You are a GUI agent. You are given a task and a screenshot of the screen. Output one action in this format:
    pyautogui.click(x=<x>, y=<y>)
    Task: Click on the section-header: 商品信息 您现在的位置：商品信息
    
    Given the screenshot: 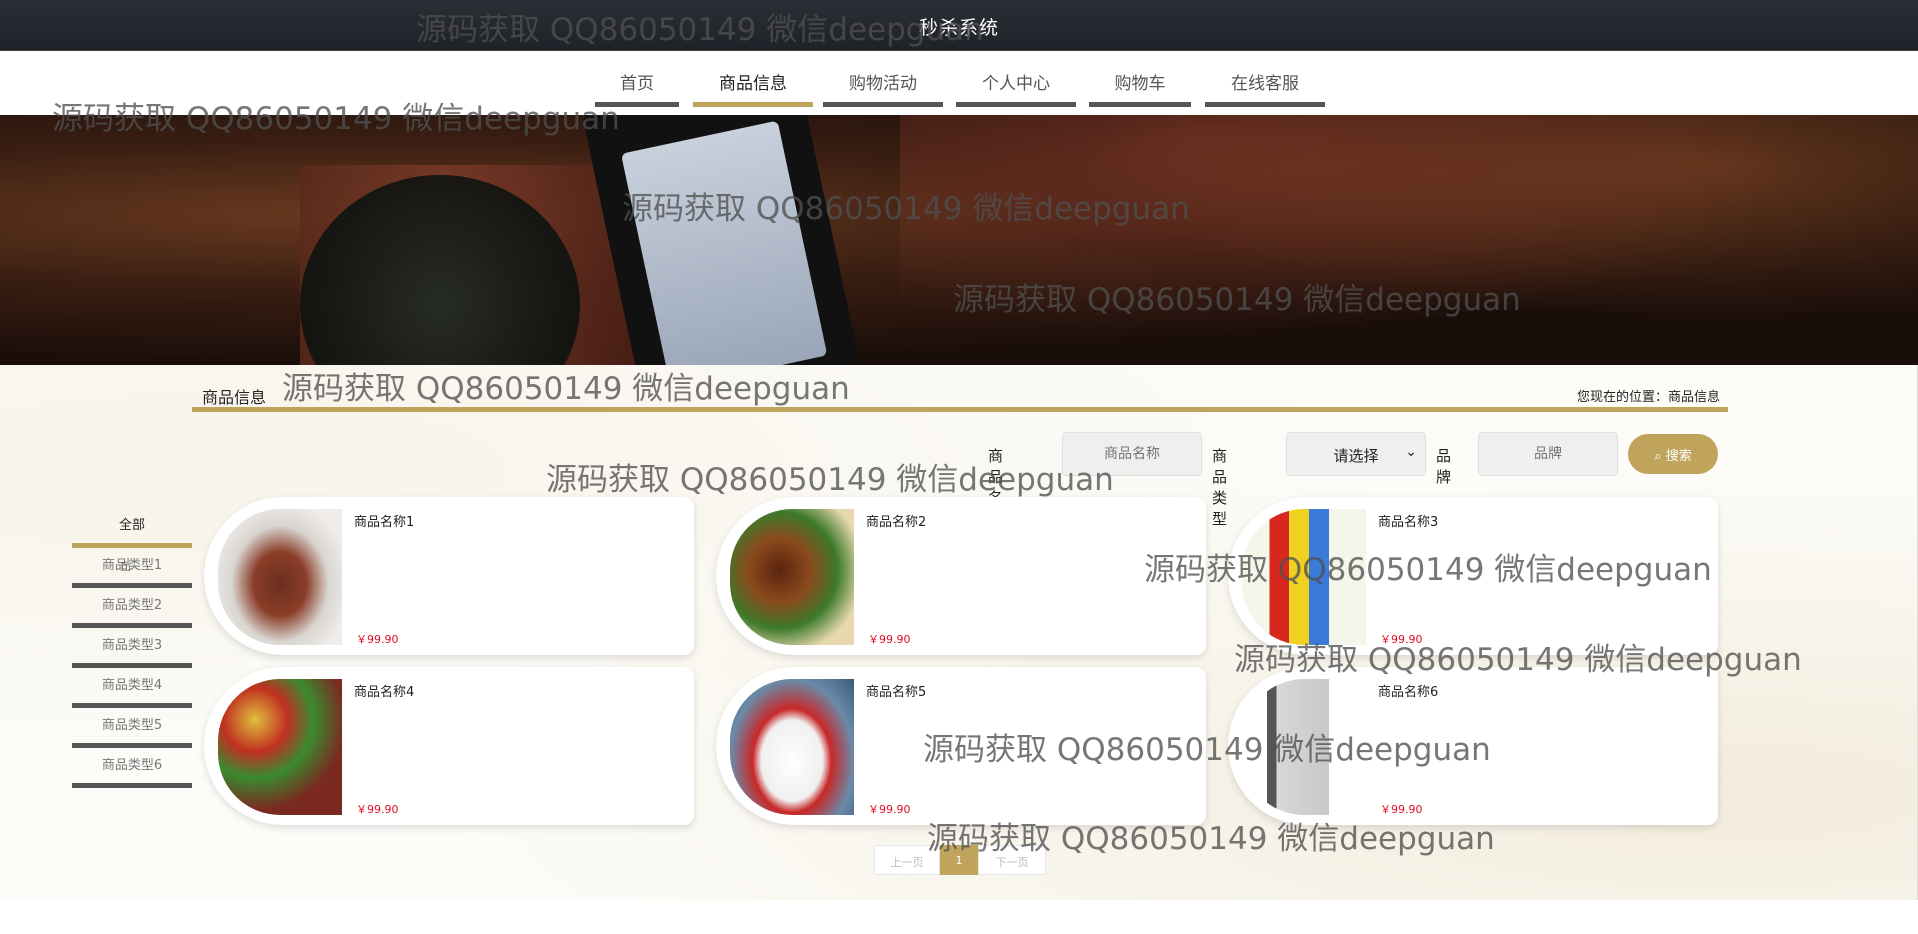 What is the action you would take?
    pyautogui.click(x=960, y=397)
    